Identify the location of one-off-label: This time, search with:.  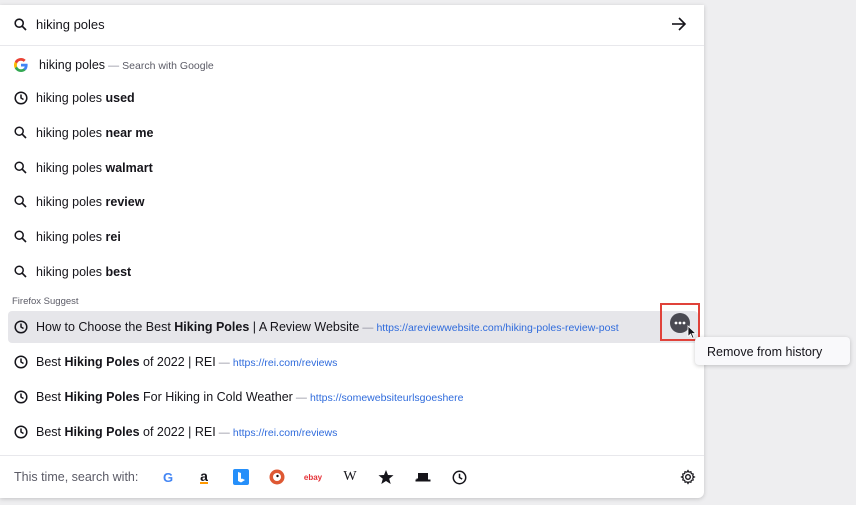
(76, 477).